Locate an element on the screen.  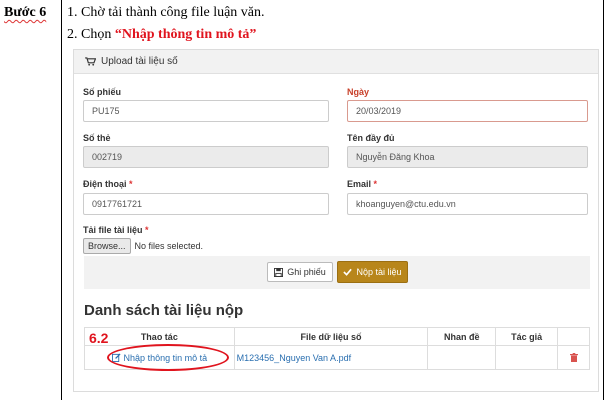
col-nhan-de: Nhan đề is located at coordinates (462, 336).